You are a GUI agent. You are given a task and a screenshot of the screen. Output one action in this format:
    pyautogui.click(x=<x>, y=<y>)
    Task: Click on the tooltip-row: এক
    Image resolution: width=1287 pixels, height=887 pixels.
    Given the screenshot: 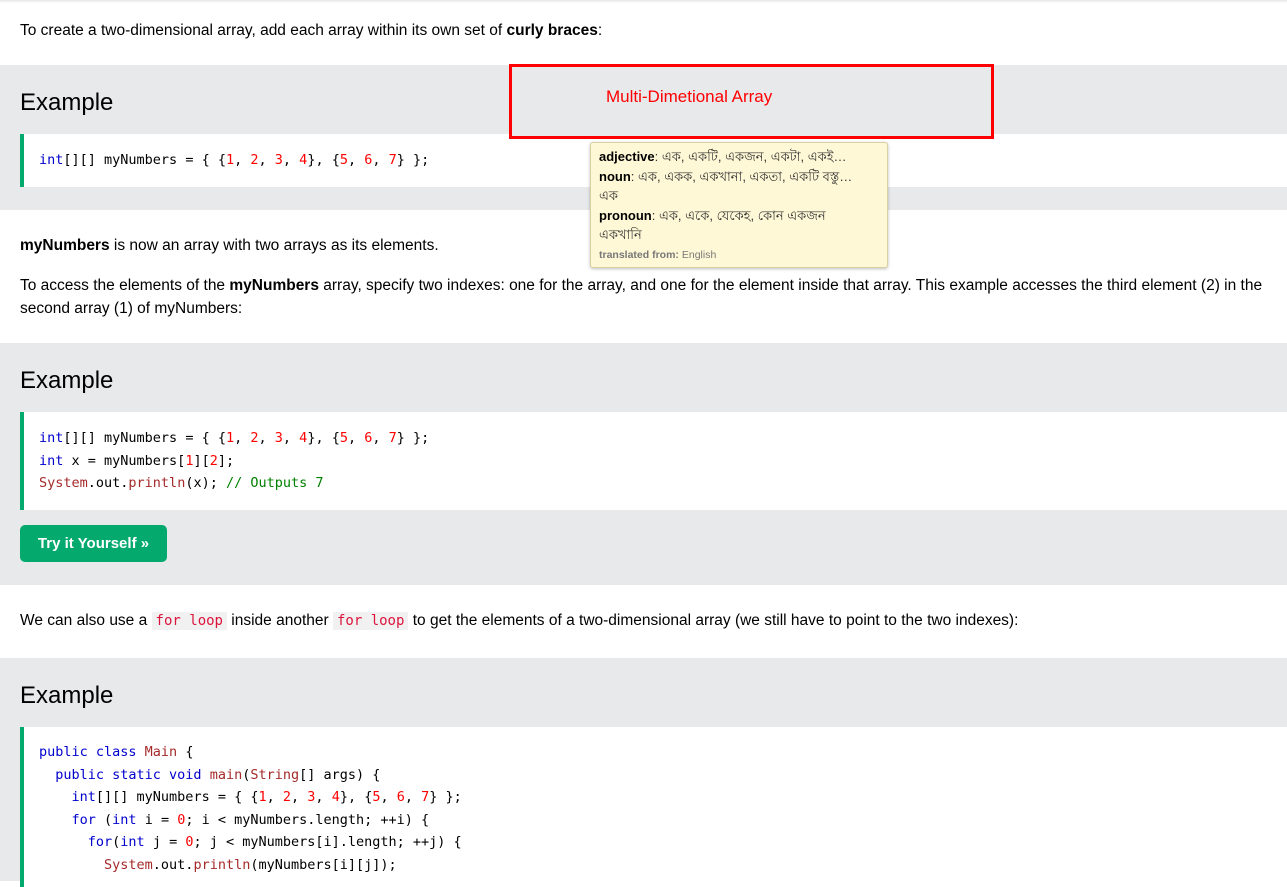 What is the action you would take?
    pyautogui.click(x=608, y=195)
    